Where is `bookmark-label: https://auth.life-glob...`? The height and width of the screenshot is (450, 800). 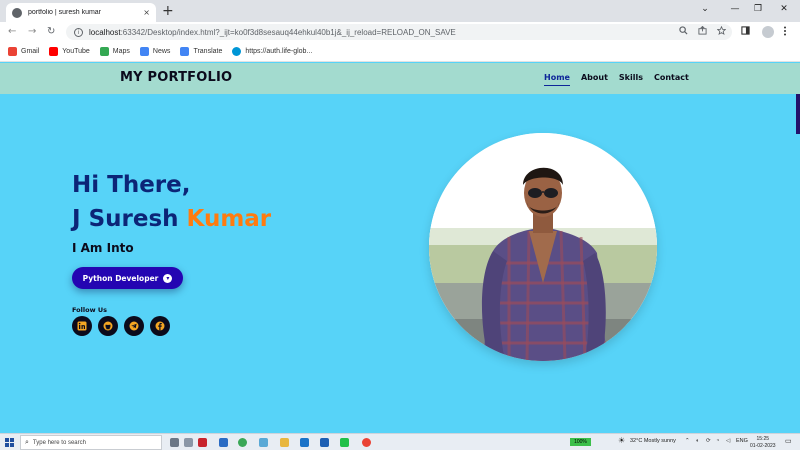
bookmark-label: https://auth.life-glob... is located at coordinates (279, 51).